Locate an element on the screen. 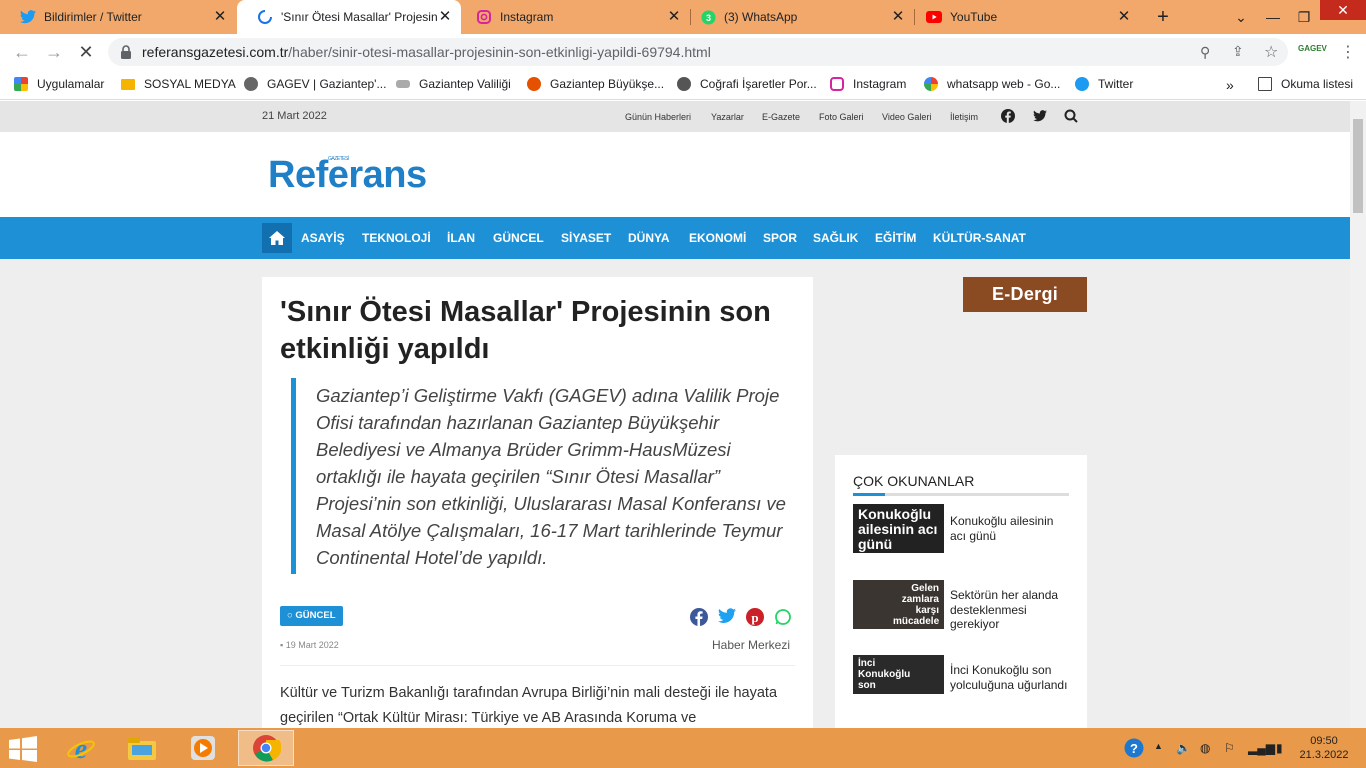 This screenshot has height=768, width=1366. tab-twitter: Bildirimler / Twitter ✕ is located at coordinates (118, 17).